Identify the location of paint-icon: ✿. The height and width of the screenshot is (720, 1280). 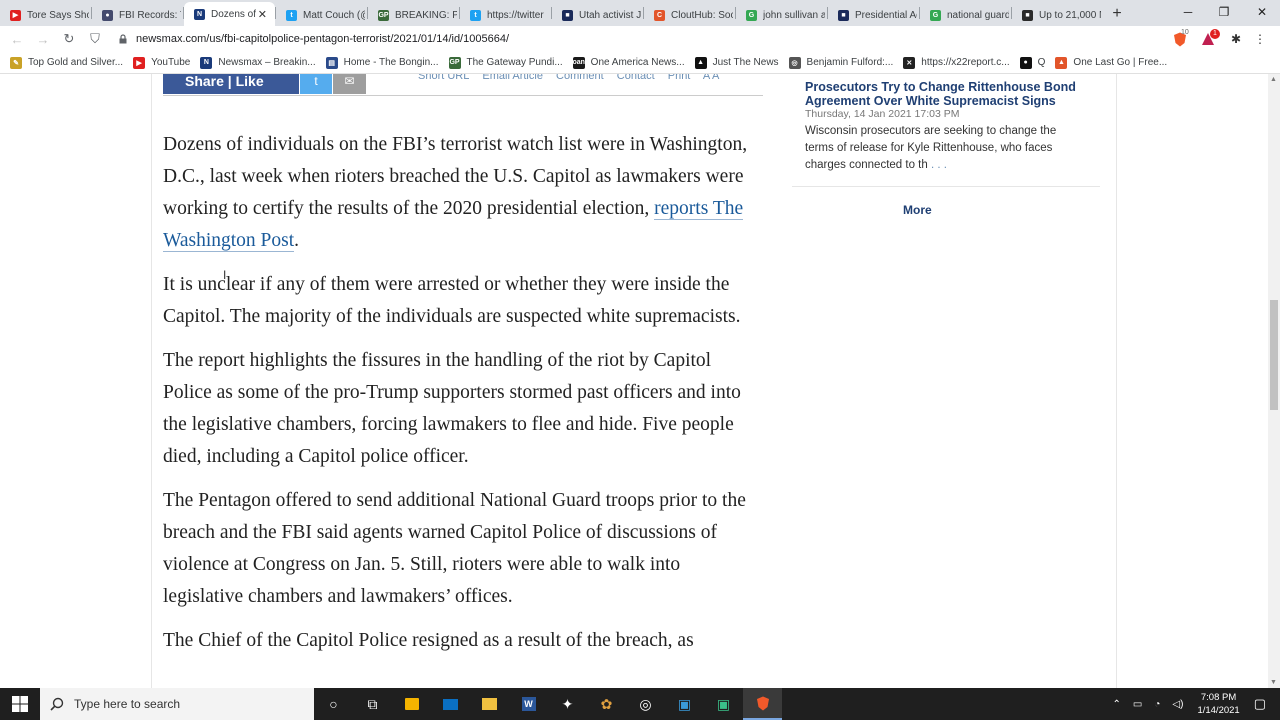
(606, 704).